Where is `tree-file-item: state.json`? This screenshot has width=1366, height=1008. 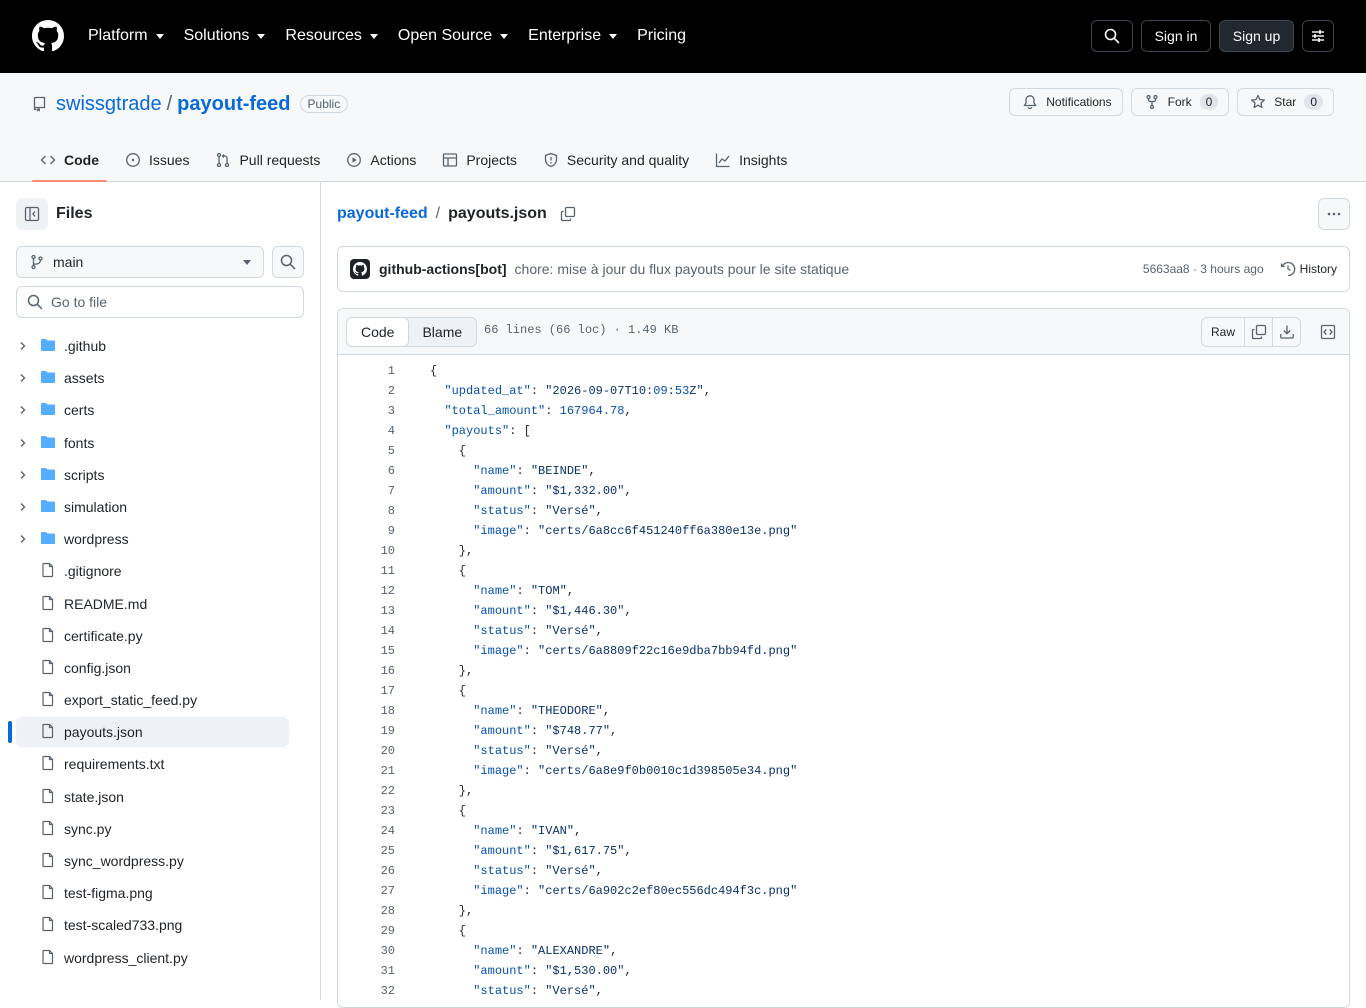 tree-file-item: state.json is located at coordinates (160, 797).